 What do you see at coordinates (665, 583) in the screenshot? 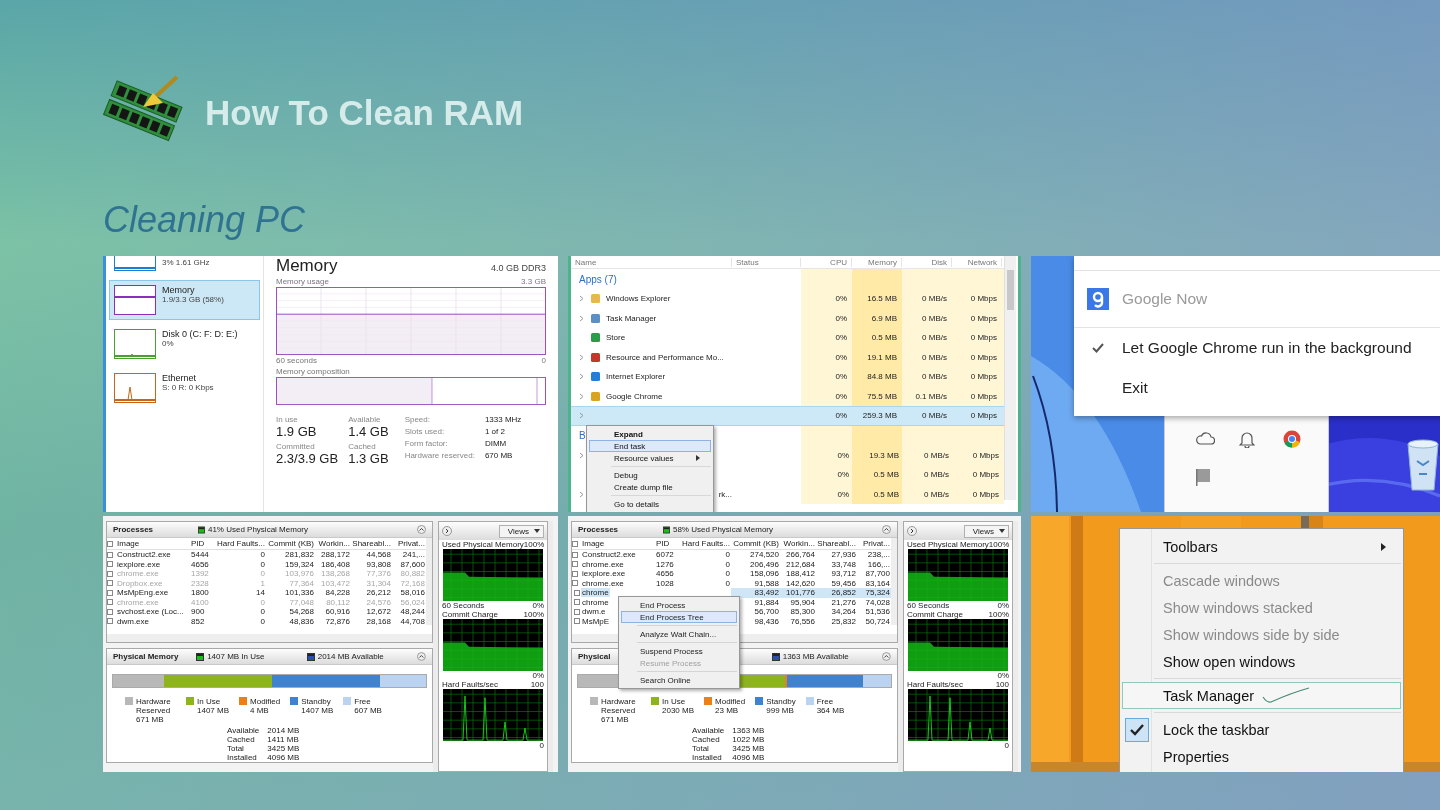
I see `table-cell-text: 1028` at bounding box center [665, 583].